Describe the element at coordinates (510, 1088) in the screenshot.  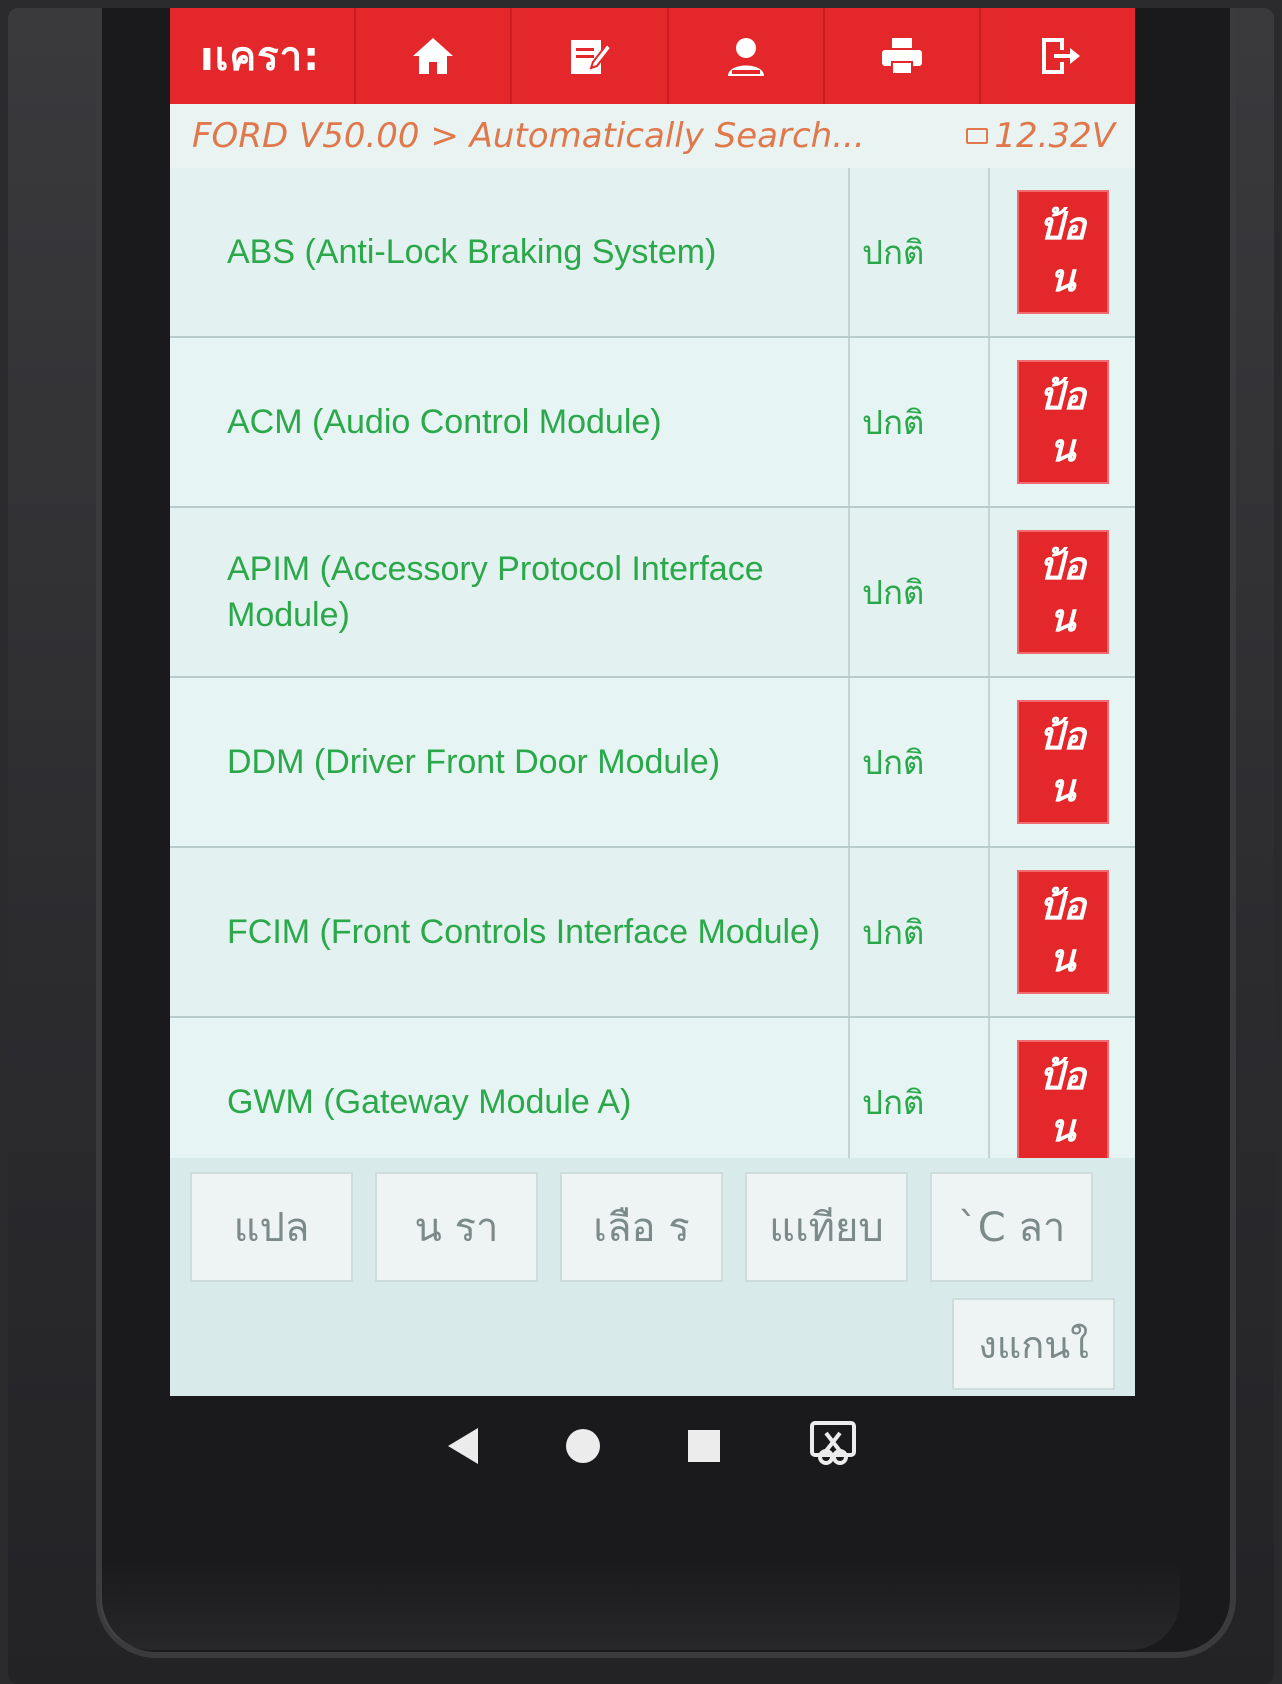
I see `module-name: GWM (Gateway Module A)` at that location.